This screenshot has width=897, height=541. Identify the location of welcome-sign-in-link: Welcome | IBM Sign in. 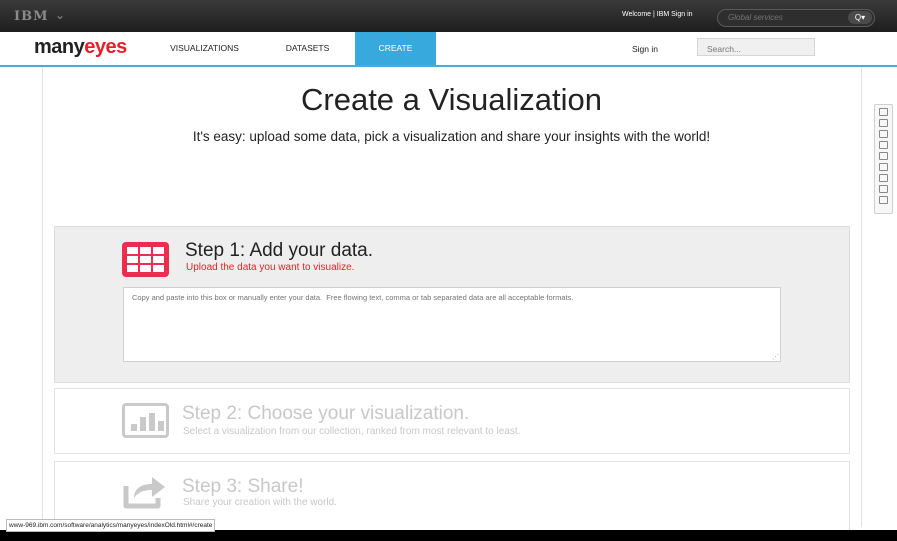
(657, 14).